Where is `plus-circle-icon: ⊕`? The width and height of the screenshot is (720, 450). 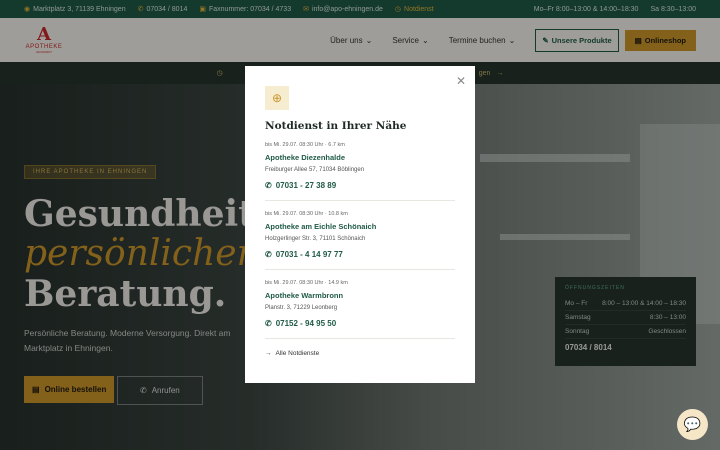 plus-circle-icon: ⊕ is located at coordinates (277, 98).